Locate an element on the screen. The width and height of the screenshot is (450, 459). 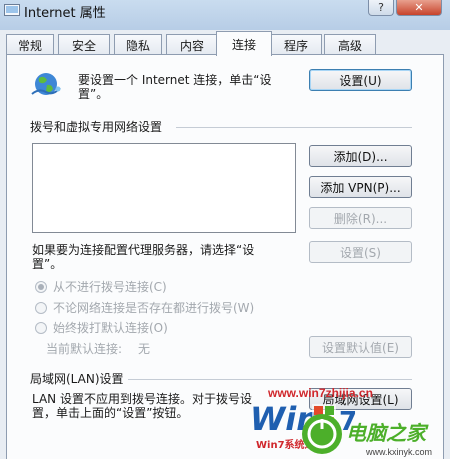
radio-dial-default-label: 始终拨打默认连接(O) is located at coordinates (110, 328).